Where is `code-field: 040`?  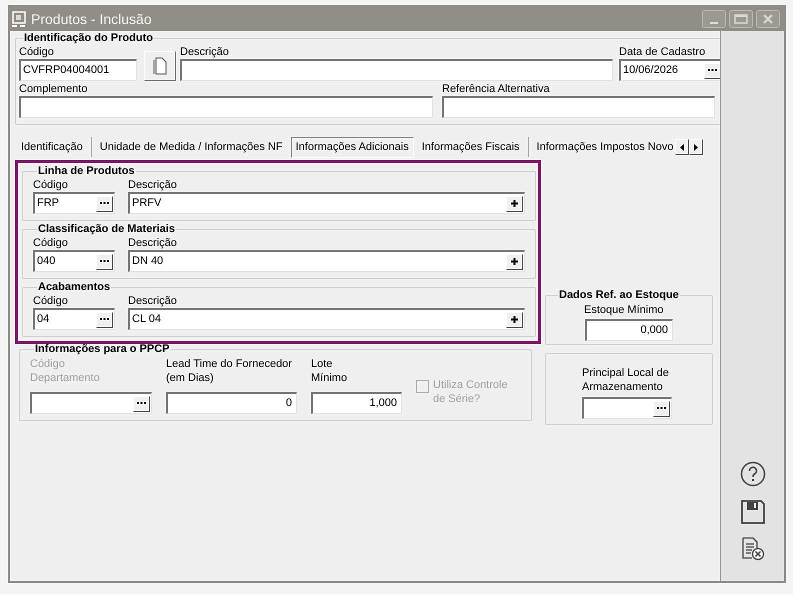 code-field: 040 is located at coordinates (74, 261).